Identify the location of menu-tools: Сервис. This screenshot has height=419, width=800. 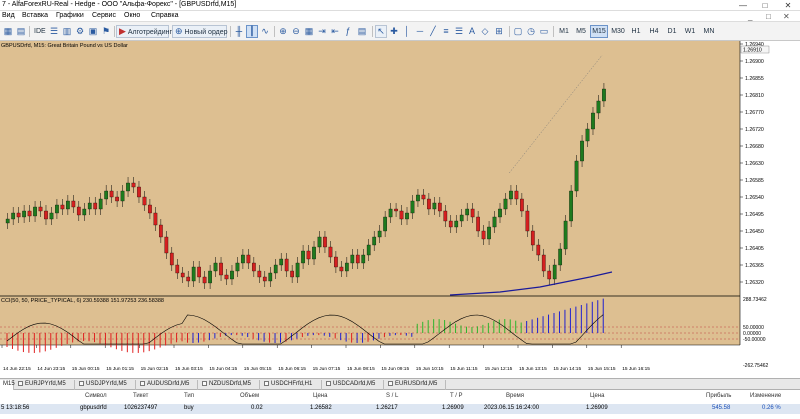
(104, 15).